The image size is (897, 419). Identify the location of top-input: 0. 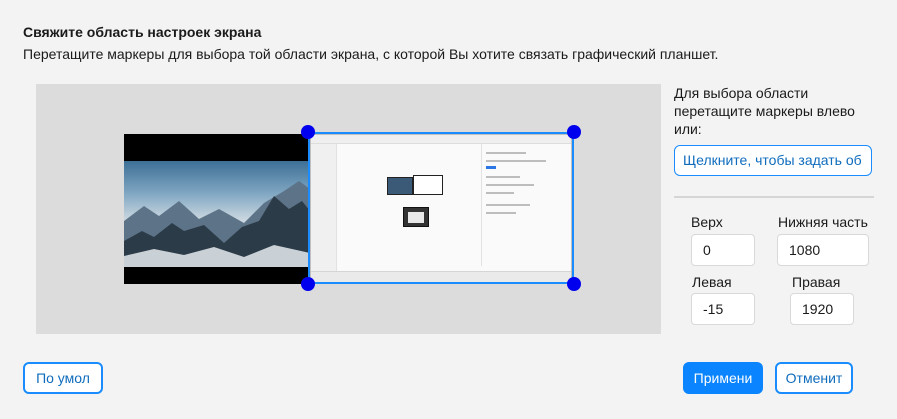
(723, 250).